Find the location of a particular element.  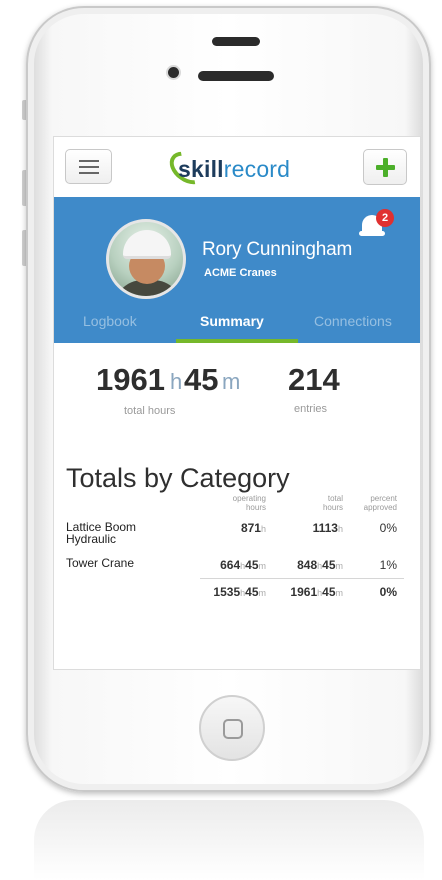

app-topbar: skillrecord is located at coordinates (237, 167).